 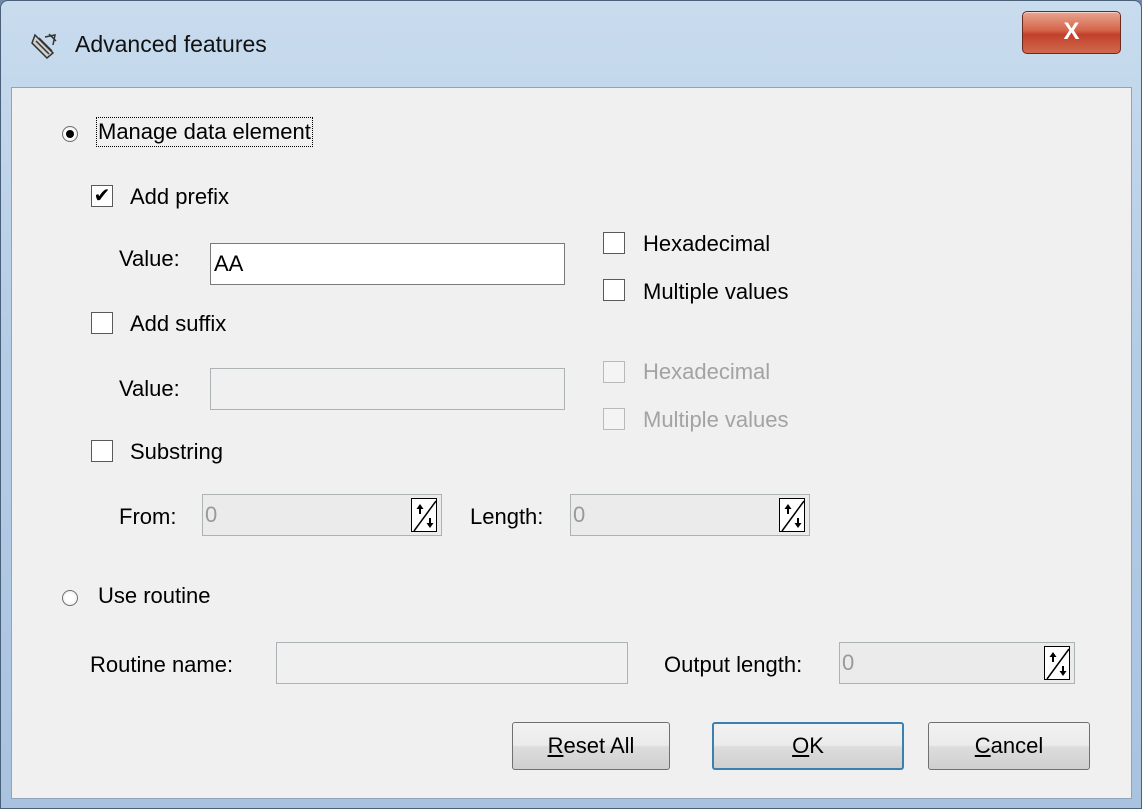 What do you see at coordinates (44, 46) in the screenshot?
I see `satellite-dish-icon` at bounding box center [44, 46].